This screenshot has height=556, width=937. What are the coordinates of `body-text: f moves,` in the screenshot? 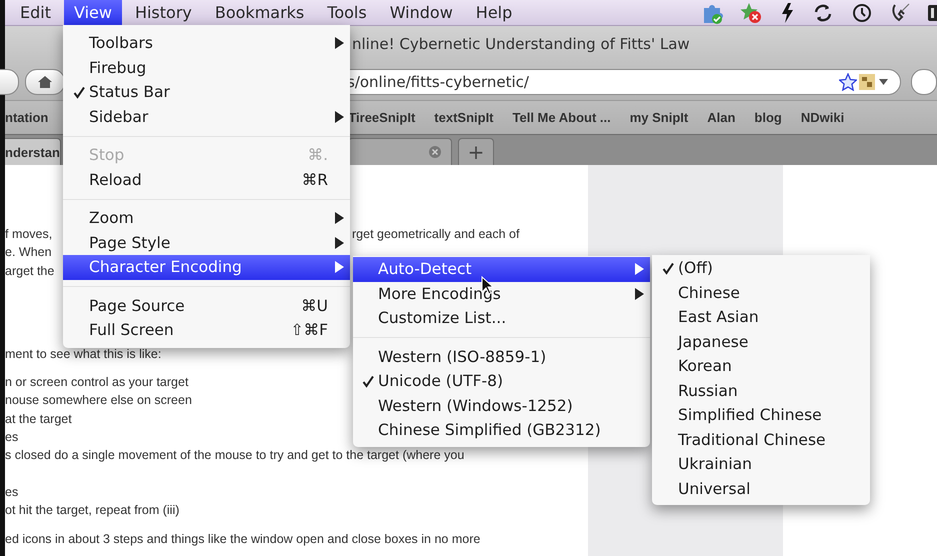 It's located at (28, 234).